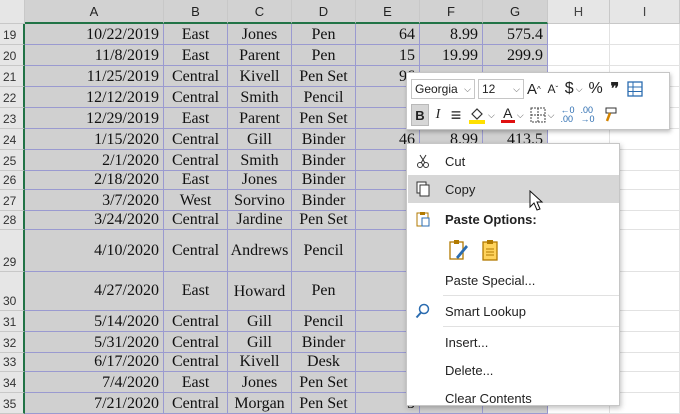 This screenshot has width=680, height=414. I want to click on row-header: 33, so click(12, 362).